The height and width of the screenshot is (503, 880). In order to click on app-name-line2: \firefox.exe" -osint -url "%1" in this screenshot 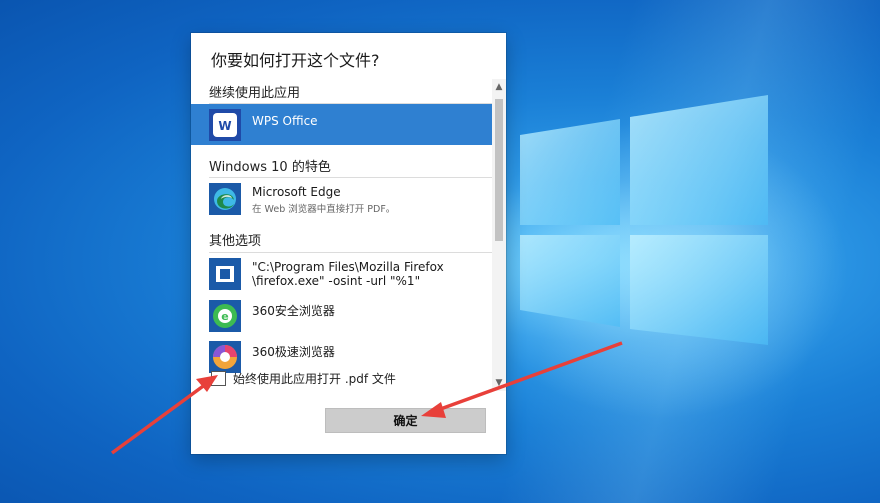, I will do `click(336, 281)`.